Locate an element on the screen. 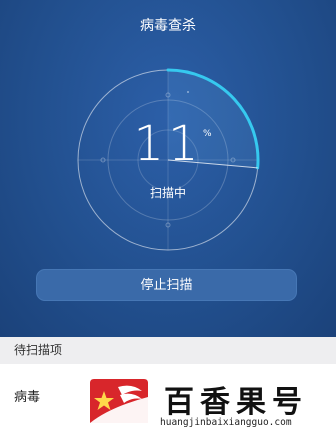  pending-item-label: 病毒 is located at coordinates (27, 397).